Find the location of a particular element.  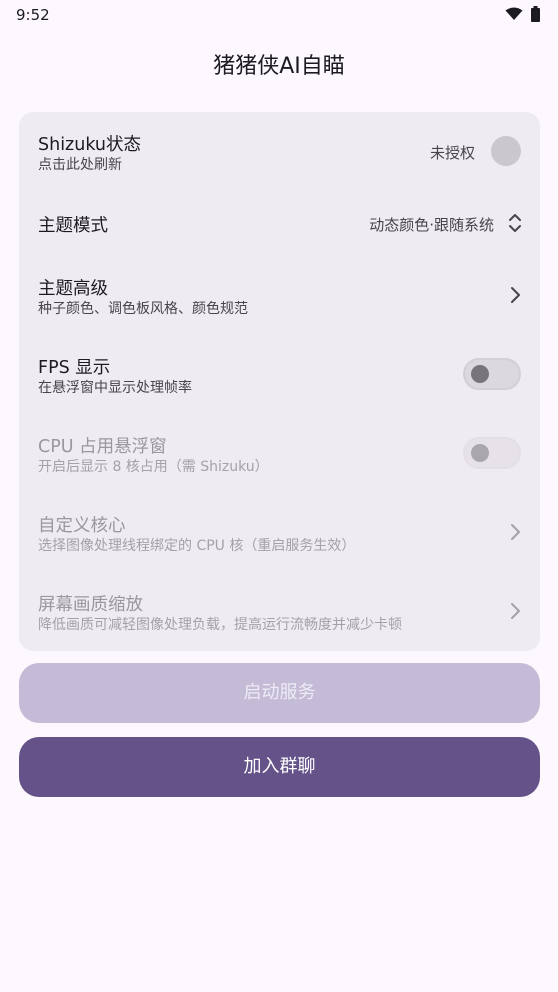

cpu-overlay-row: CPU 占用悬浮窗 开启后显示 8 核占用（需 Shizuku） is located at coordinates (279, 458).